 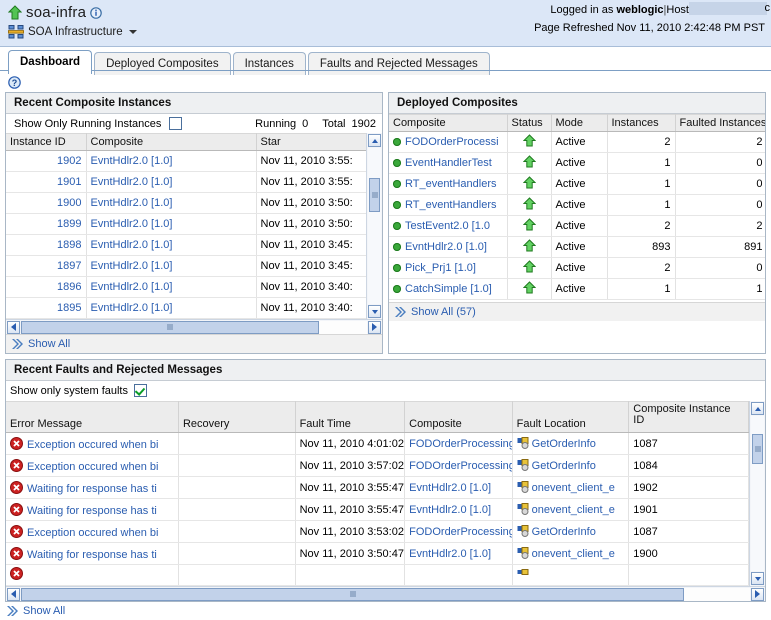 I want to click on composite-link: FODOrderProcessi, so click(x=452, y=142).